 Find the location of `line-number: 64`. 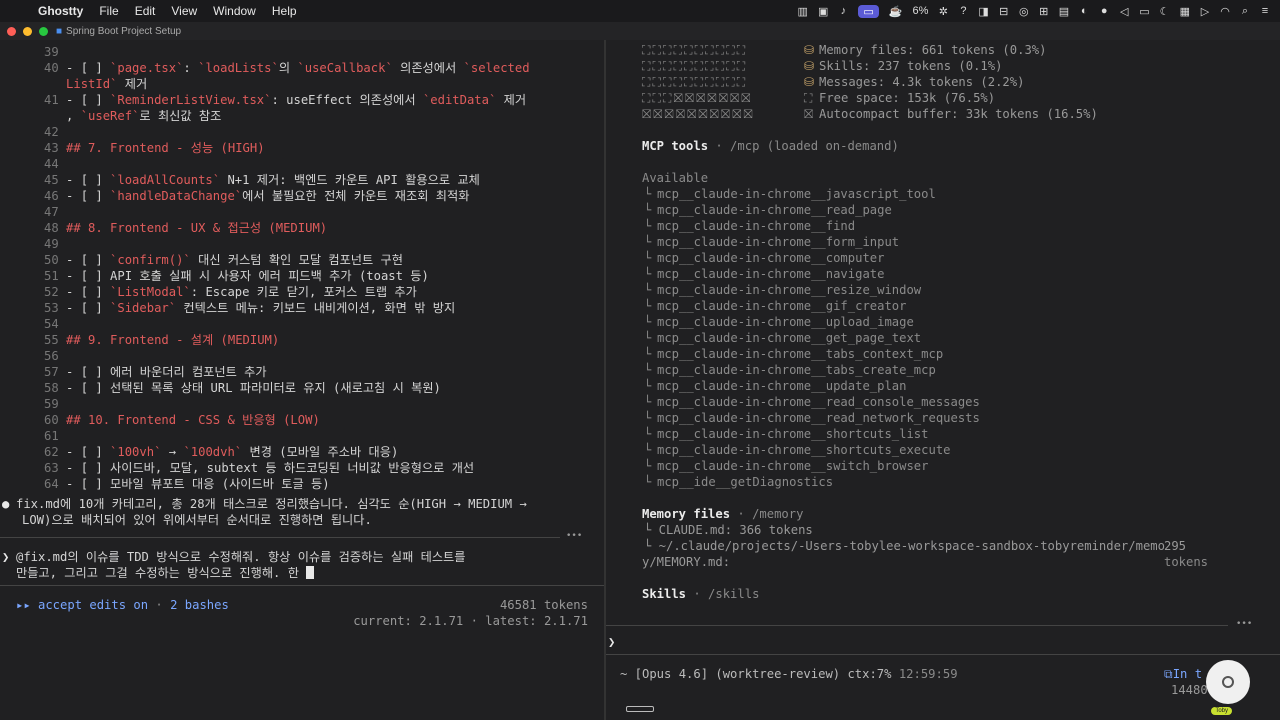

line-number: 64 is located at coordinates (55, 484).